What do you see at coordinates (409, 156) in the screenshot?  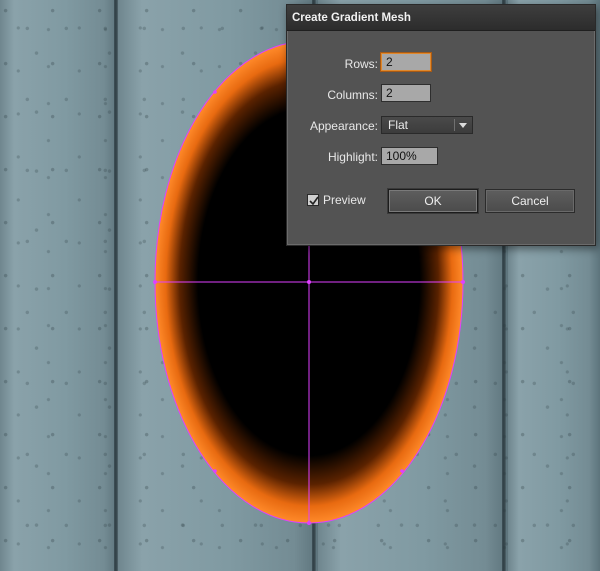 I see `highlight-input: 100%` at bounding box center [409, 156].